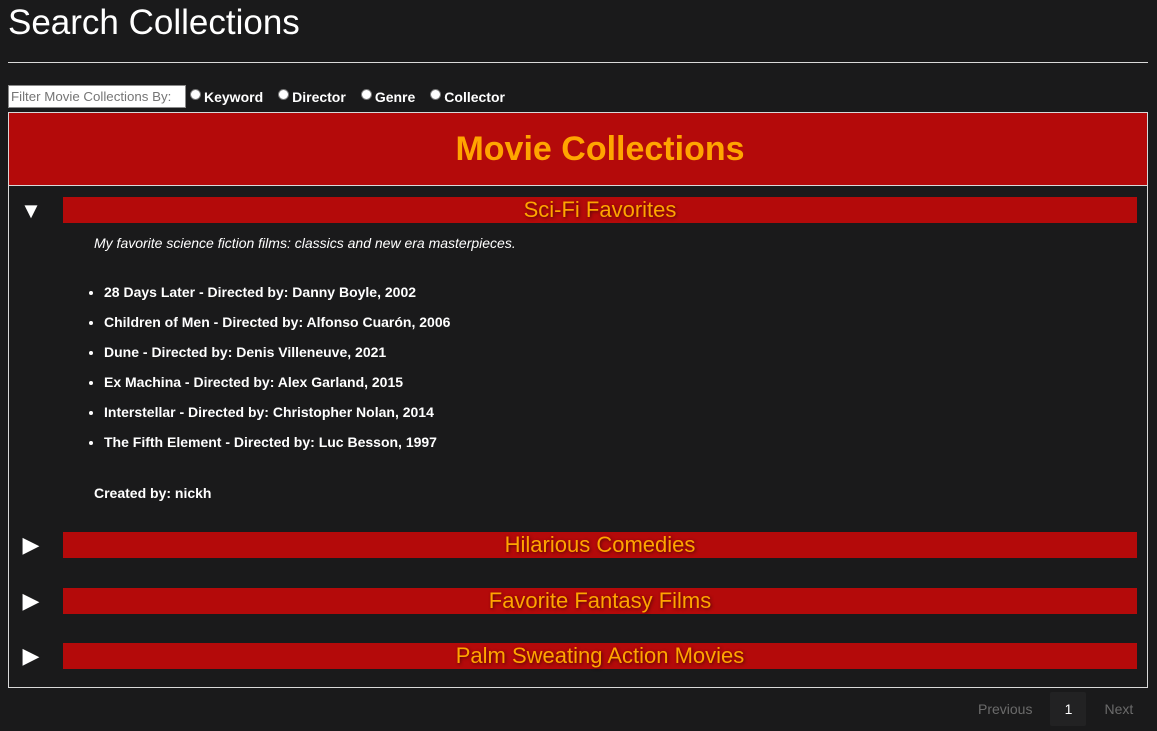 Image resolution: width=1157 pixels, height=731 pixels. I want to click on collapse-triangle-icon: ▼, so click(31, 211).